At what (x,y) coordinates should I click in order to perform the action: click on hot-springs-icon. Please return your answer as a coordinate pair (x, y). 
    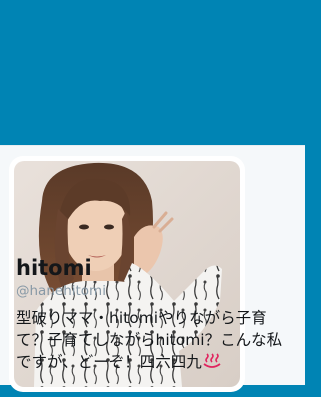
    Looking at the image, I should click on (212, 364).